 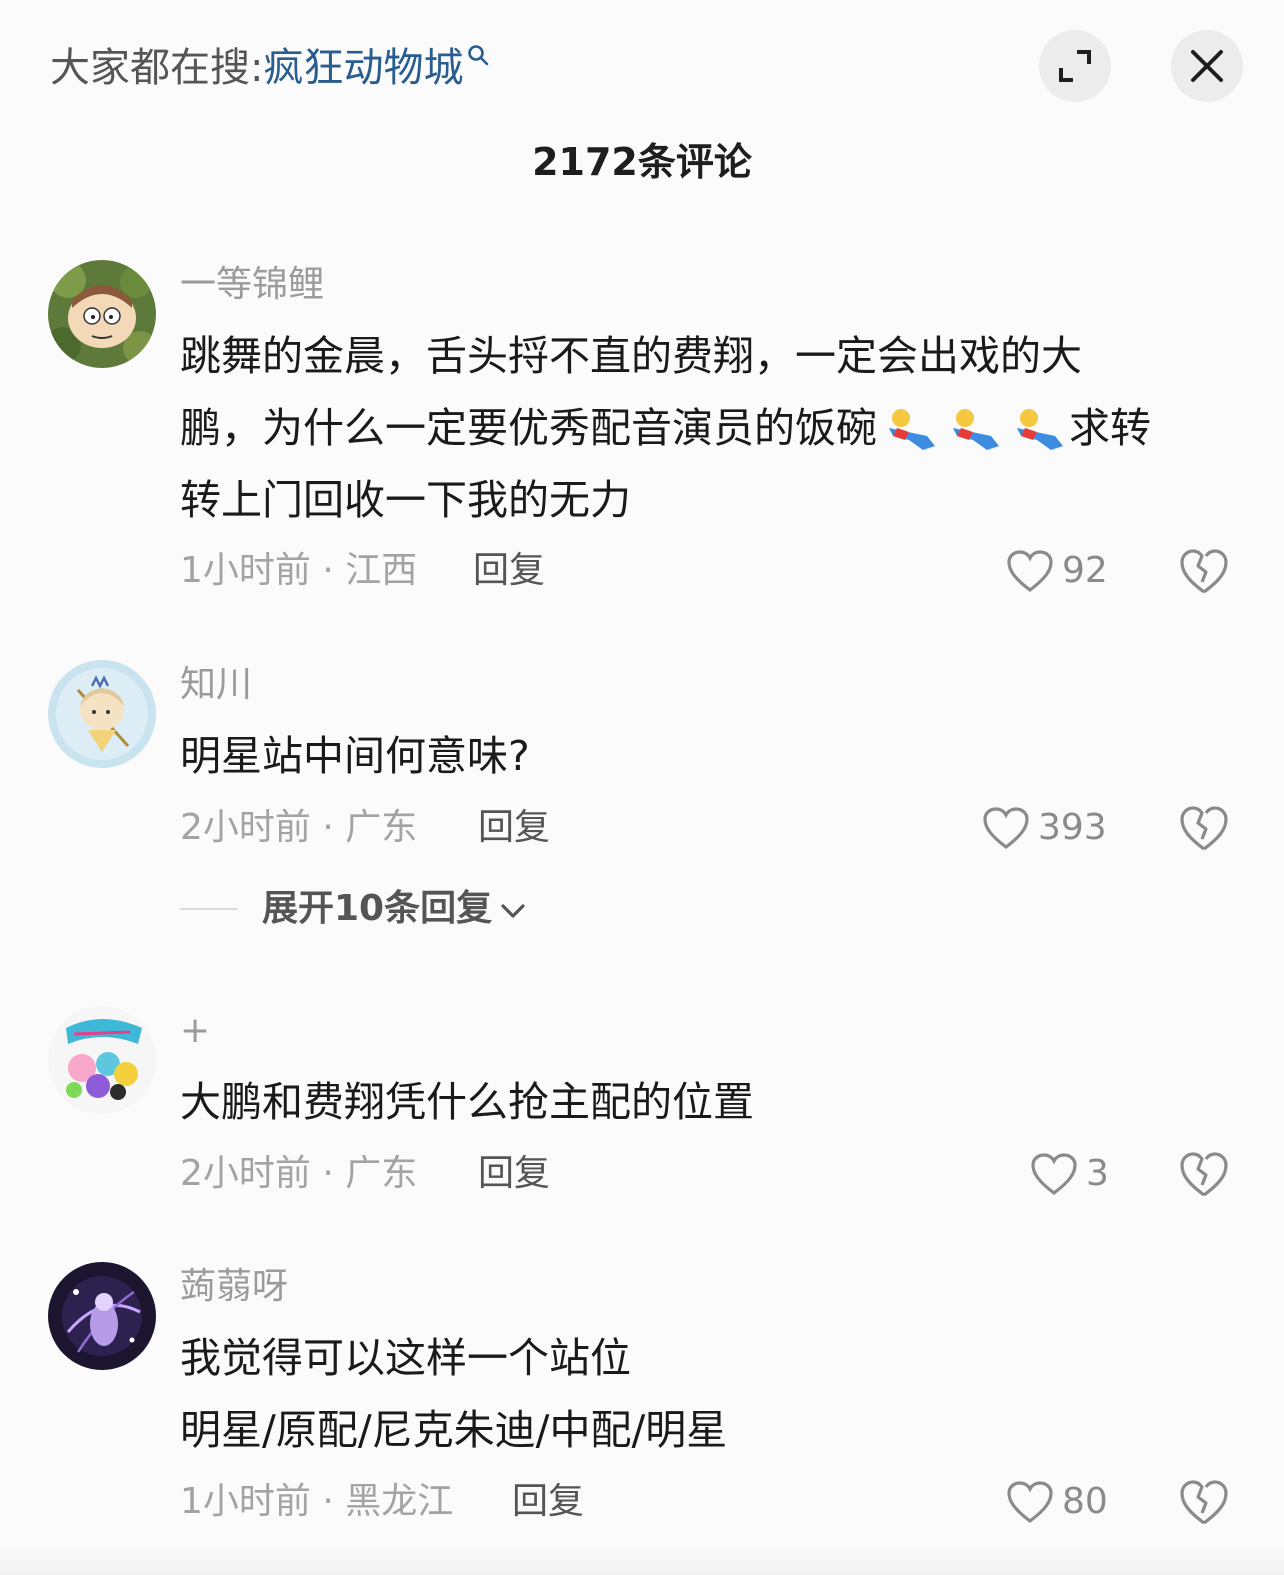 I want to click on trending-search-prefix: 大家都在搜:, so click(x=157, y=68).